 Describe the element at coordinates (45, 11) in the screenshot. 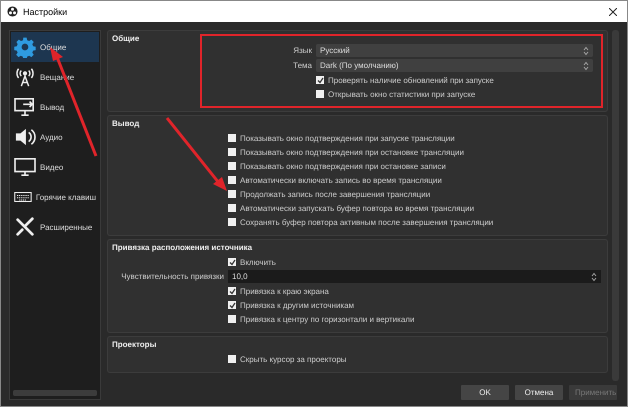

I see `window-title: Настройки` at that location.